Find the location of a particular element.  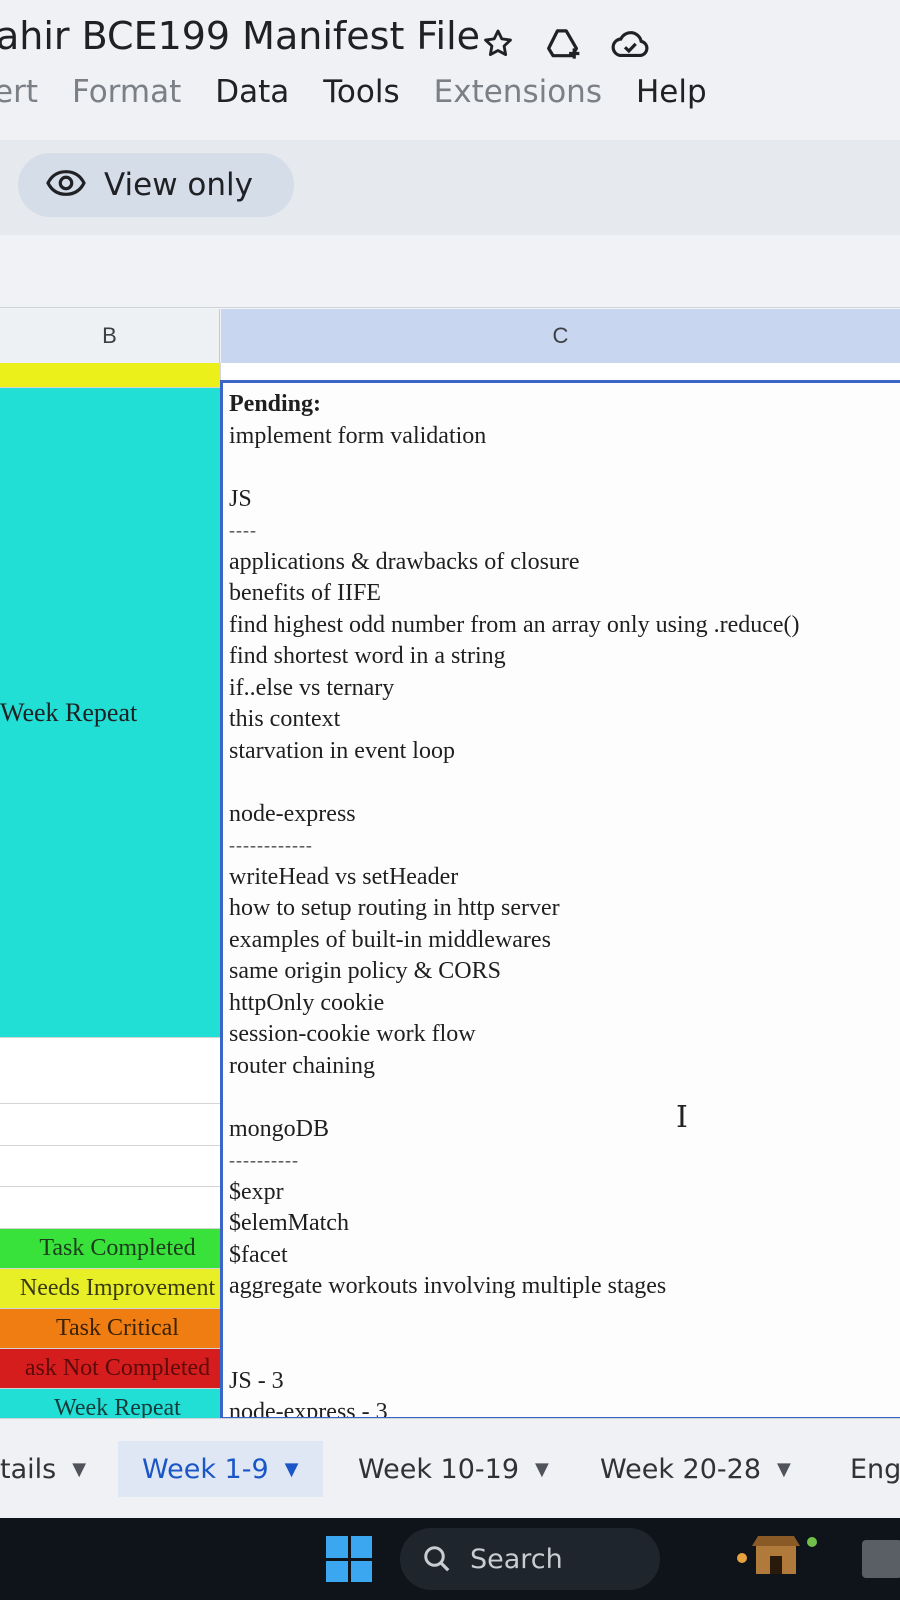

sheet-tab-week-20-28: Week 20-28 ▼ is located at coordinates (695, 1469).